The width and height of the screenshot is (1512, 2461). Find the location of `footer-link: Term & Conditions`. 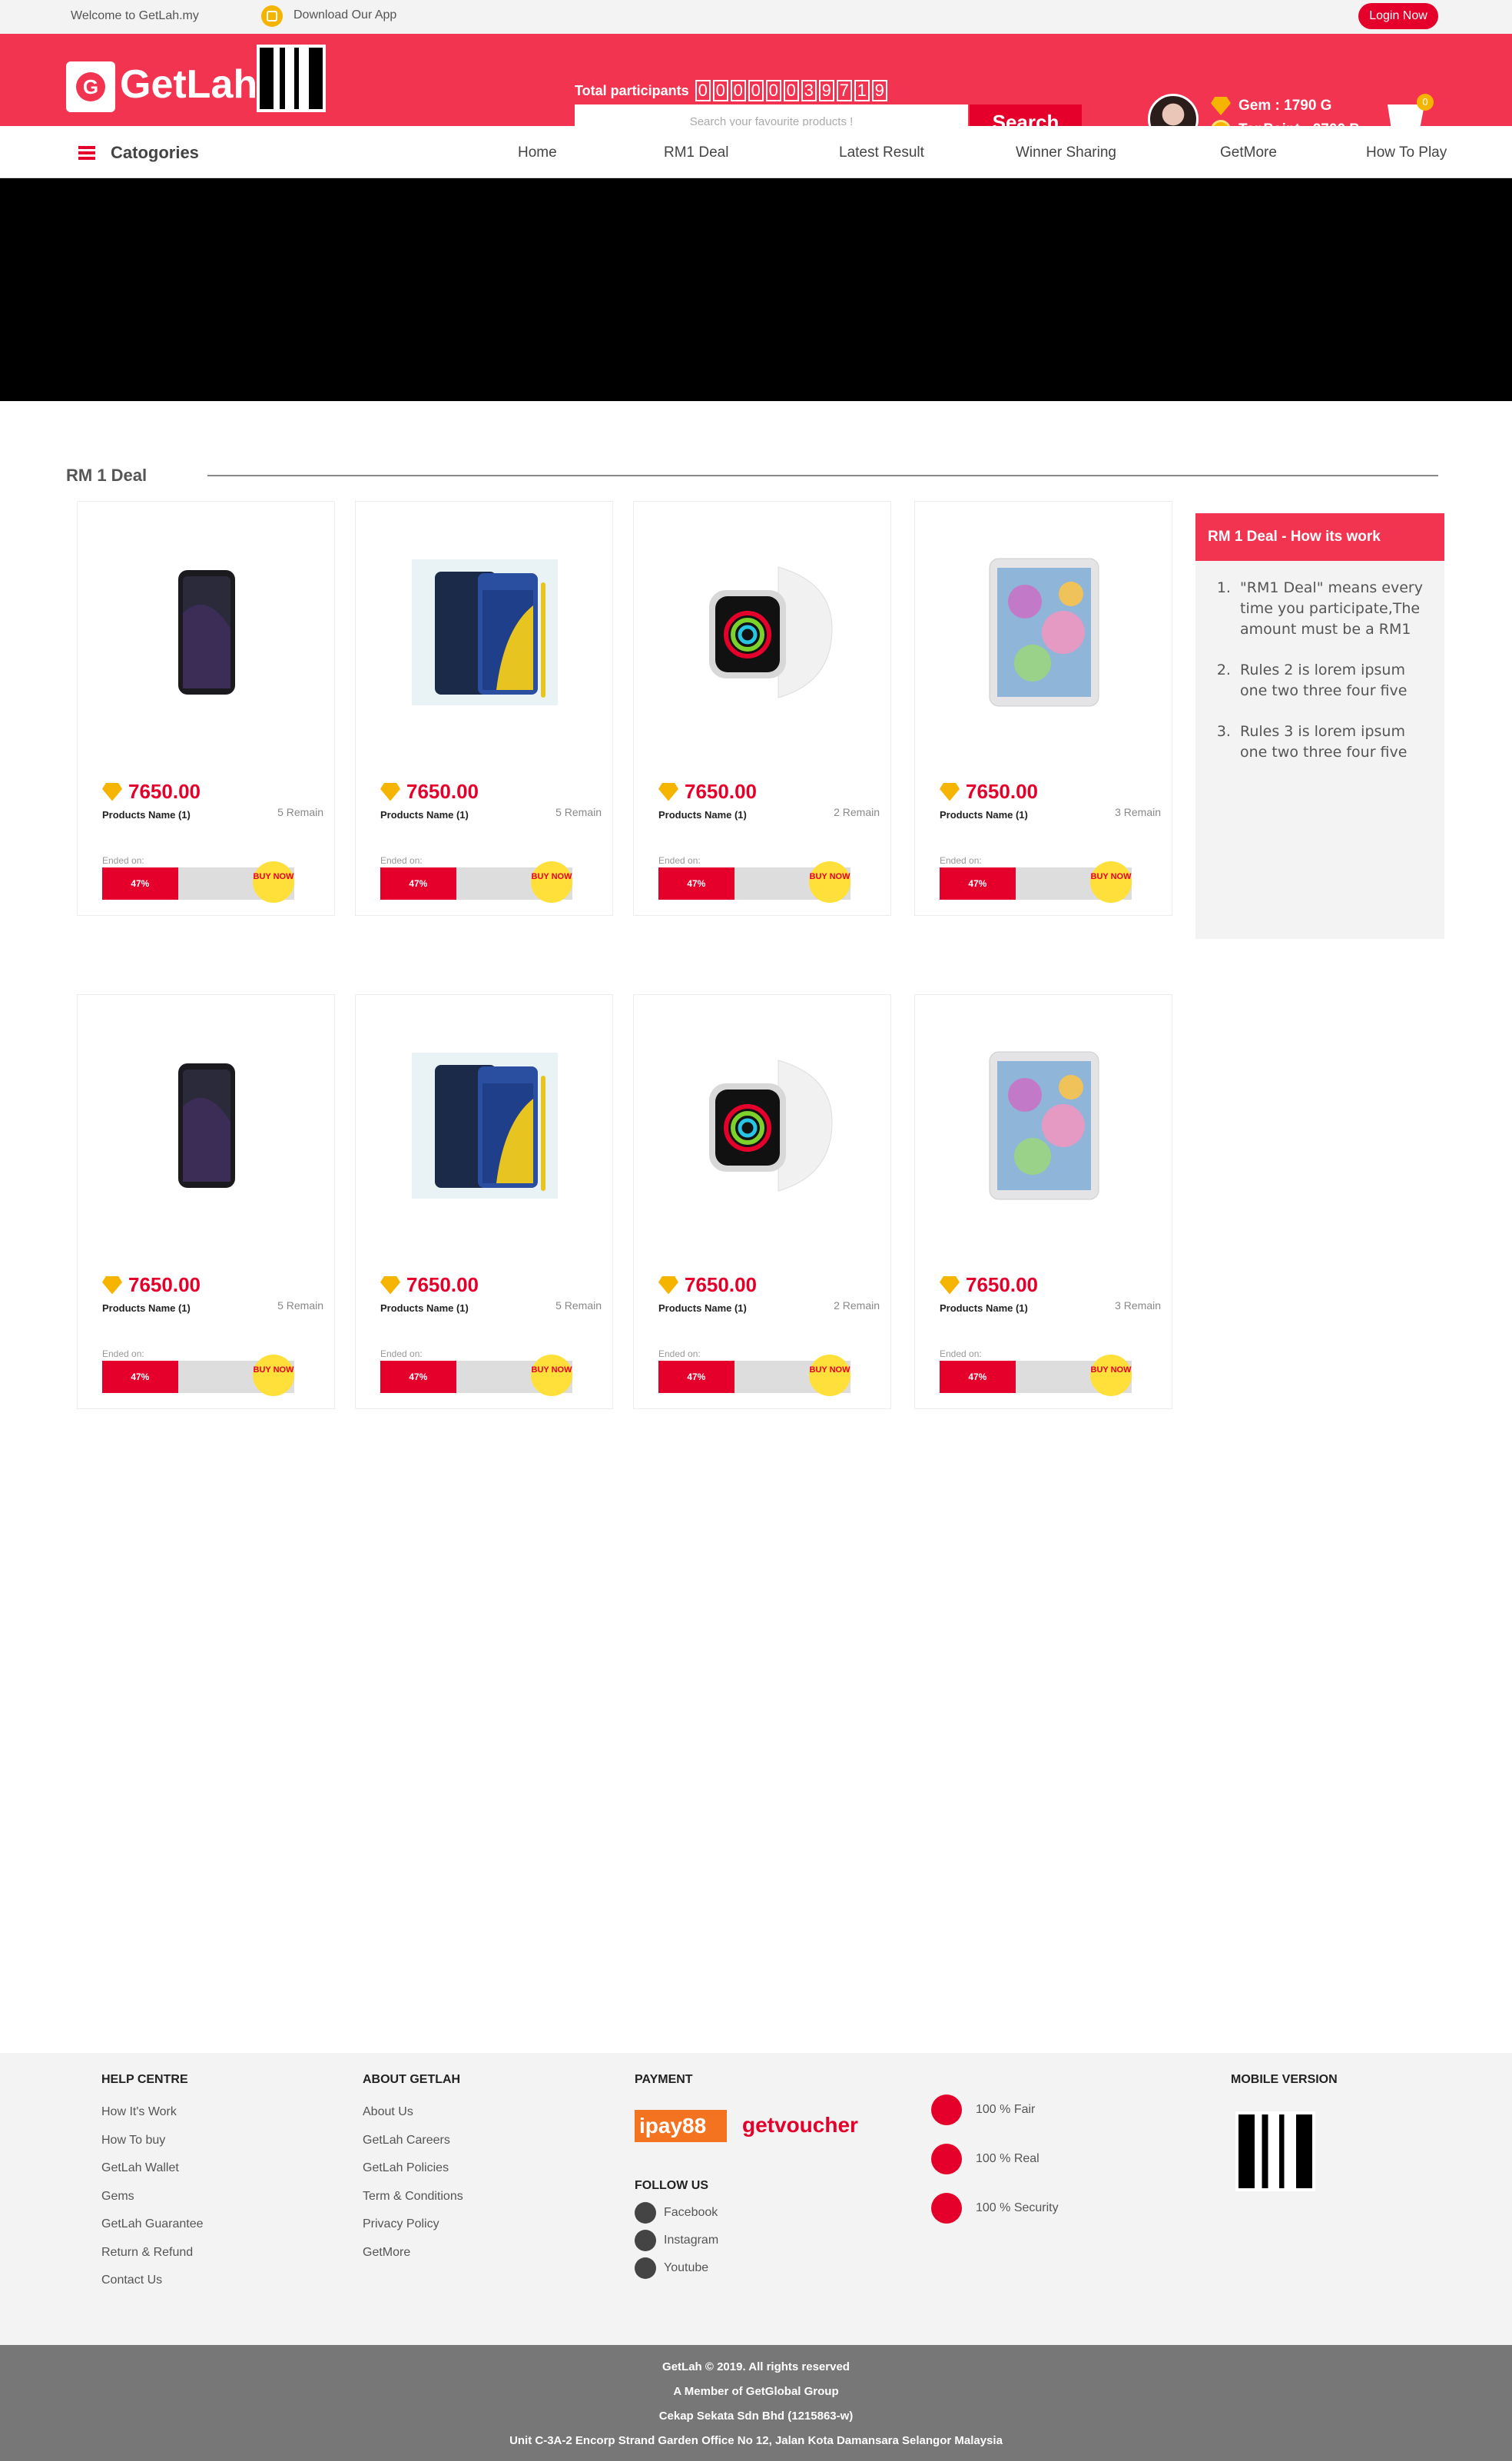

footer-link: Term & Conditions is located at coordinates (413, 2204).